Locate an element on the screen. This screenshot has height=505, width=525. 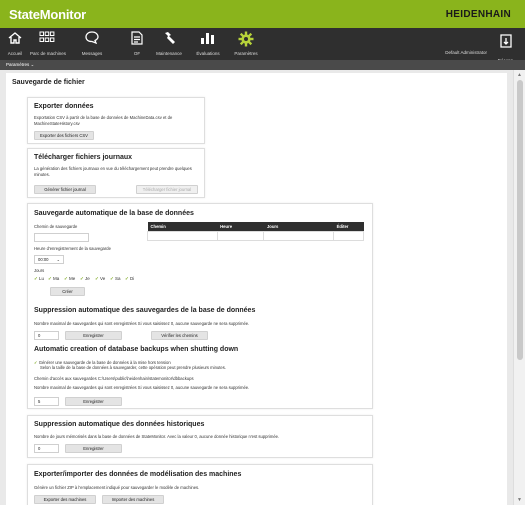
nav-home: Accueil is located at coordinates (15, 44).